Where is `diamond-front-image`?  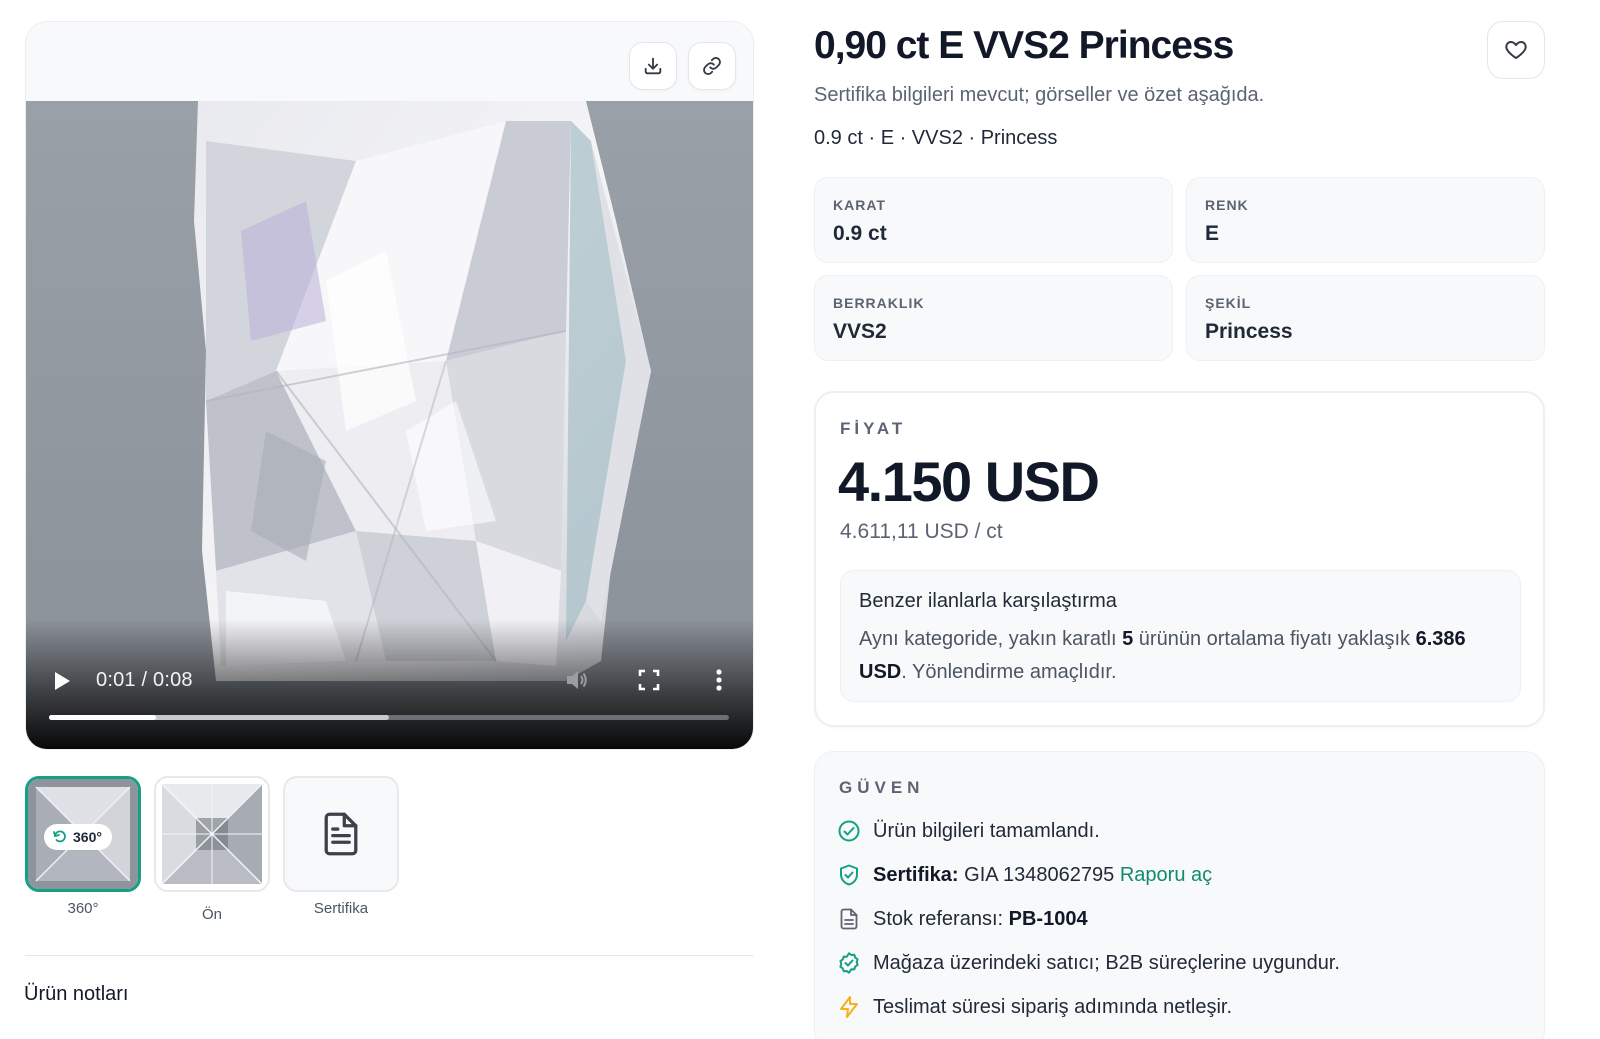 diamond-front-image is located at coordinates (212, 834).